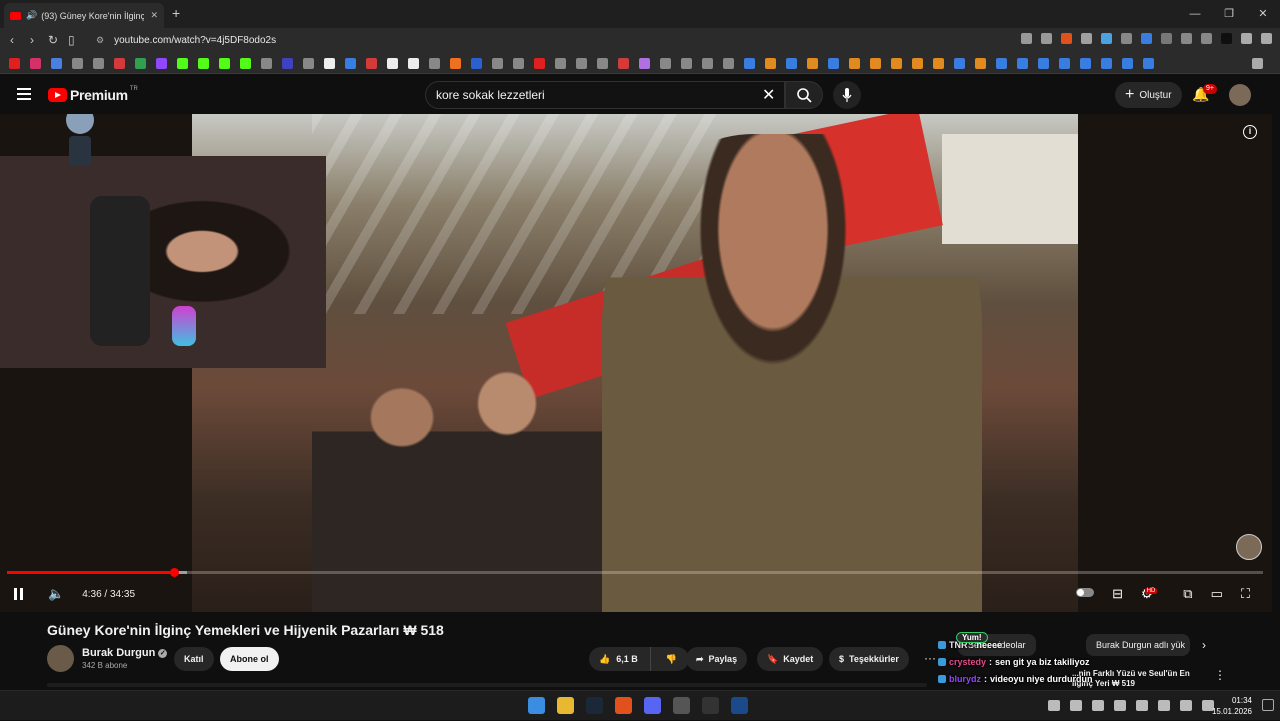  Describe the element at coordinates (140, 63) in the screenshot. I see `bookmark-drive-icon` at that location.